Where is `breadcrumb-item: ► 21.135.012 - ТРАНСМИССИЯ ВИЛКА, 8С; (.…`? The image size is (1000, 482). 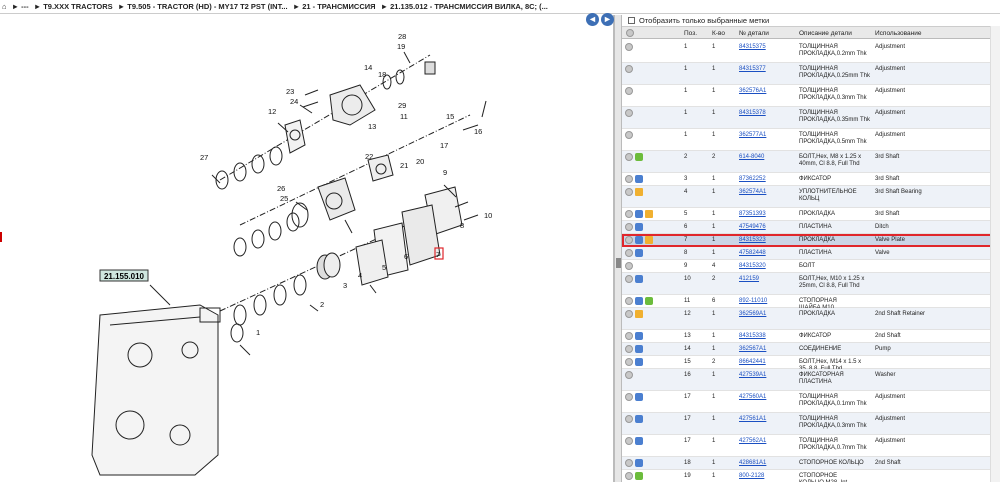 breadcrumb-item: ► 21.135.012 - ТРАНСМИССИЯ ВИЛКА, 8С; (.… is located at coordinates (464, 6).